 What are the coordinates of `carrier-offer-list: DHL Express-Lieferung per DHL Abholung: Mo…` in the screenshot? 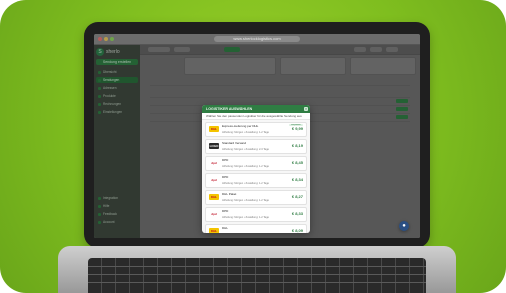 It's located at (256, 177).